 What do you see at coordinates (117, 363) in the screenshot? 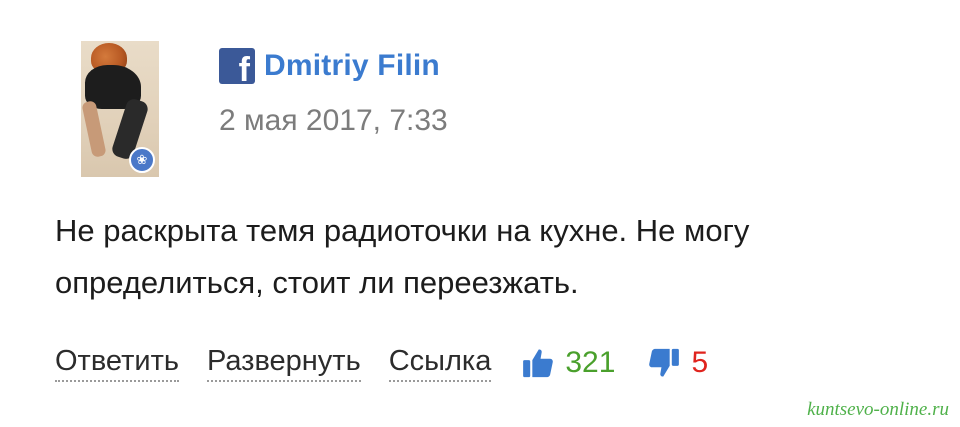
I see `reply-link: Ответить` at bounding box center [117, 363].